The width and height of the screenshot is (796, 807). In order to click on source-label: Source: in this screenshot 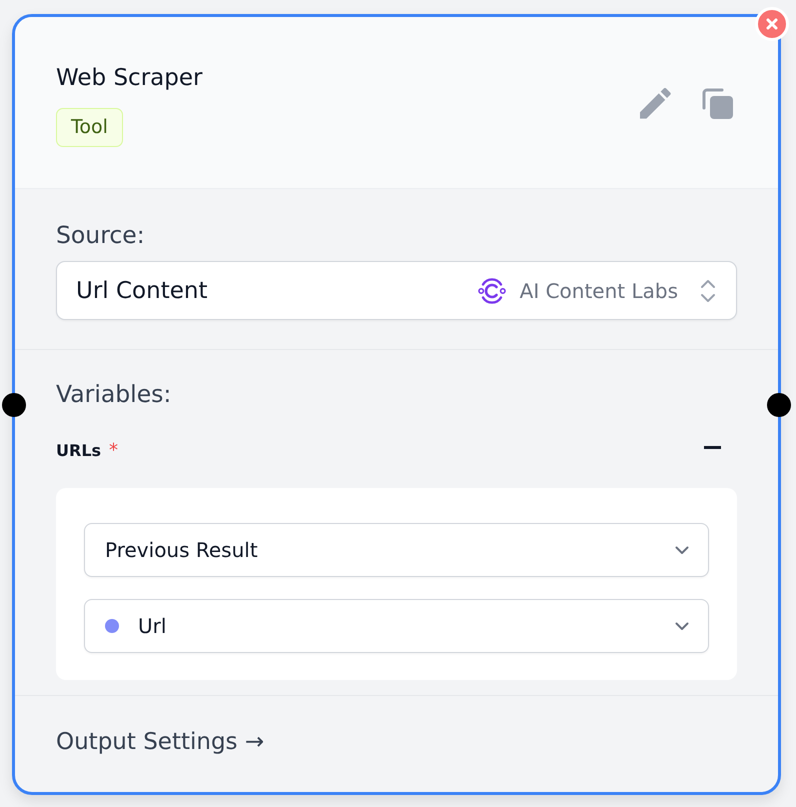, I will do `click(101, 235)`.